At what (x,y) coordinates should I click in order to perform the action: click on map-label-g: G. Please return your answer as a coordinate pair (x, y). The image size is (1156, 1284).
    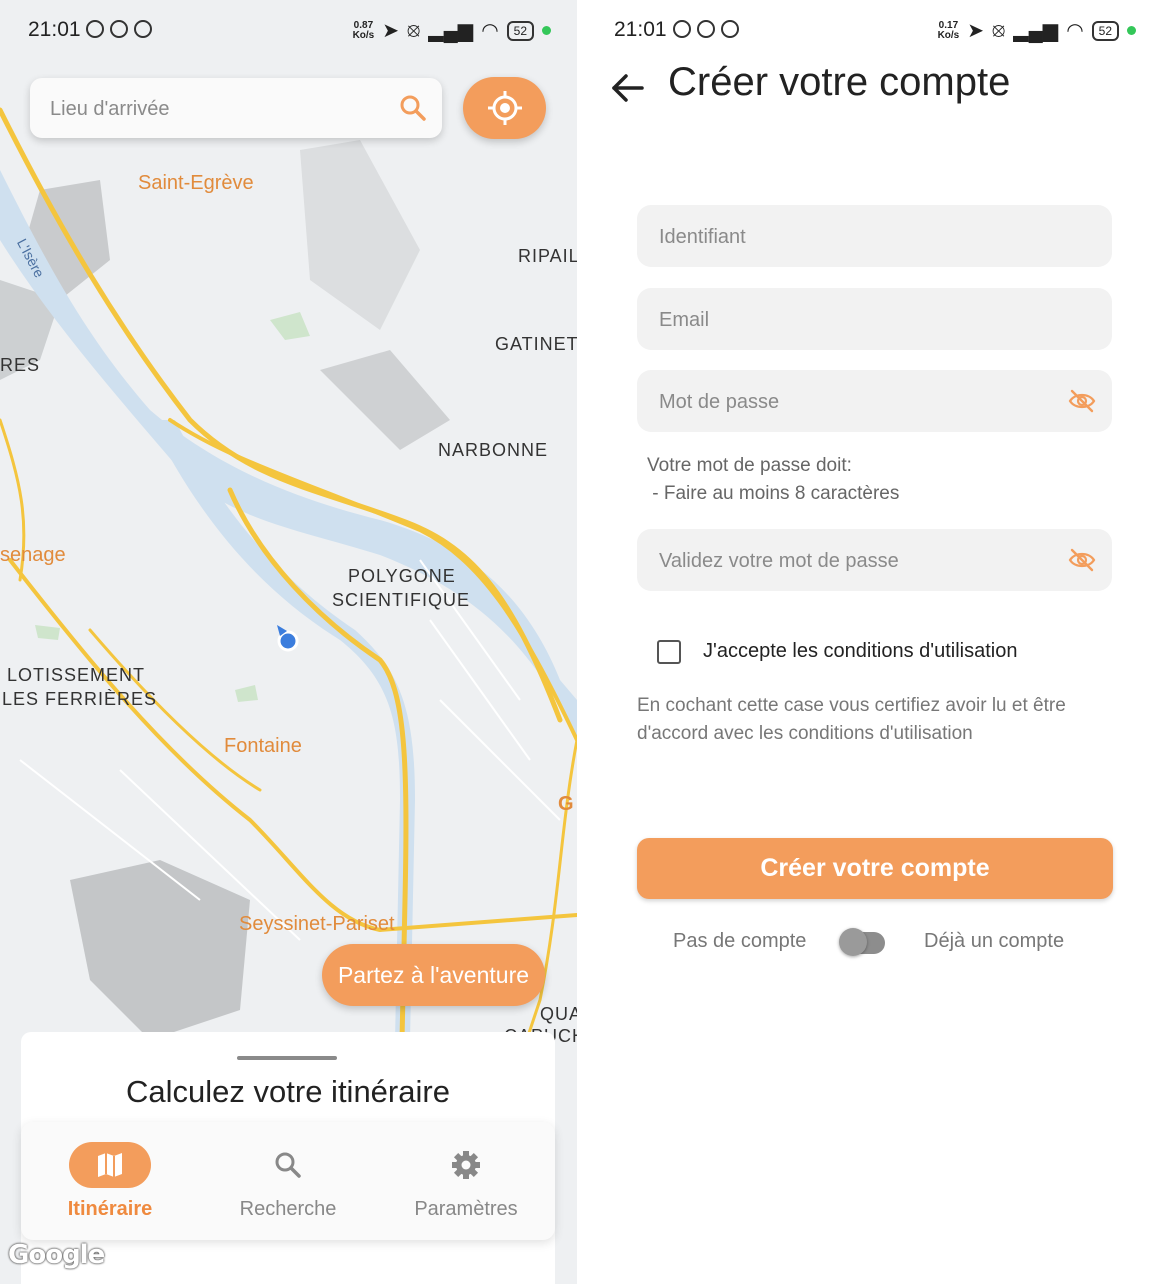
    Looking at the image, I should click on (566, 804).